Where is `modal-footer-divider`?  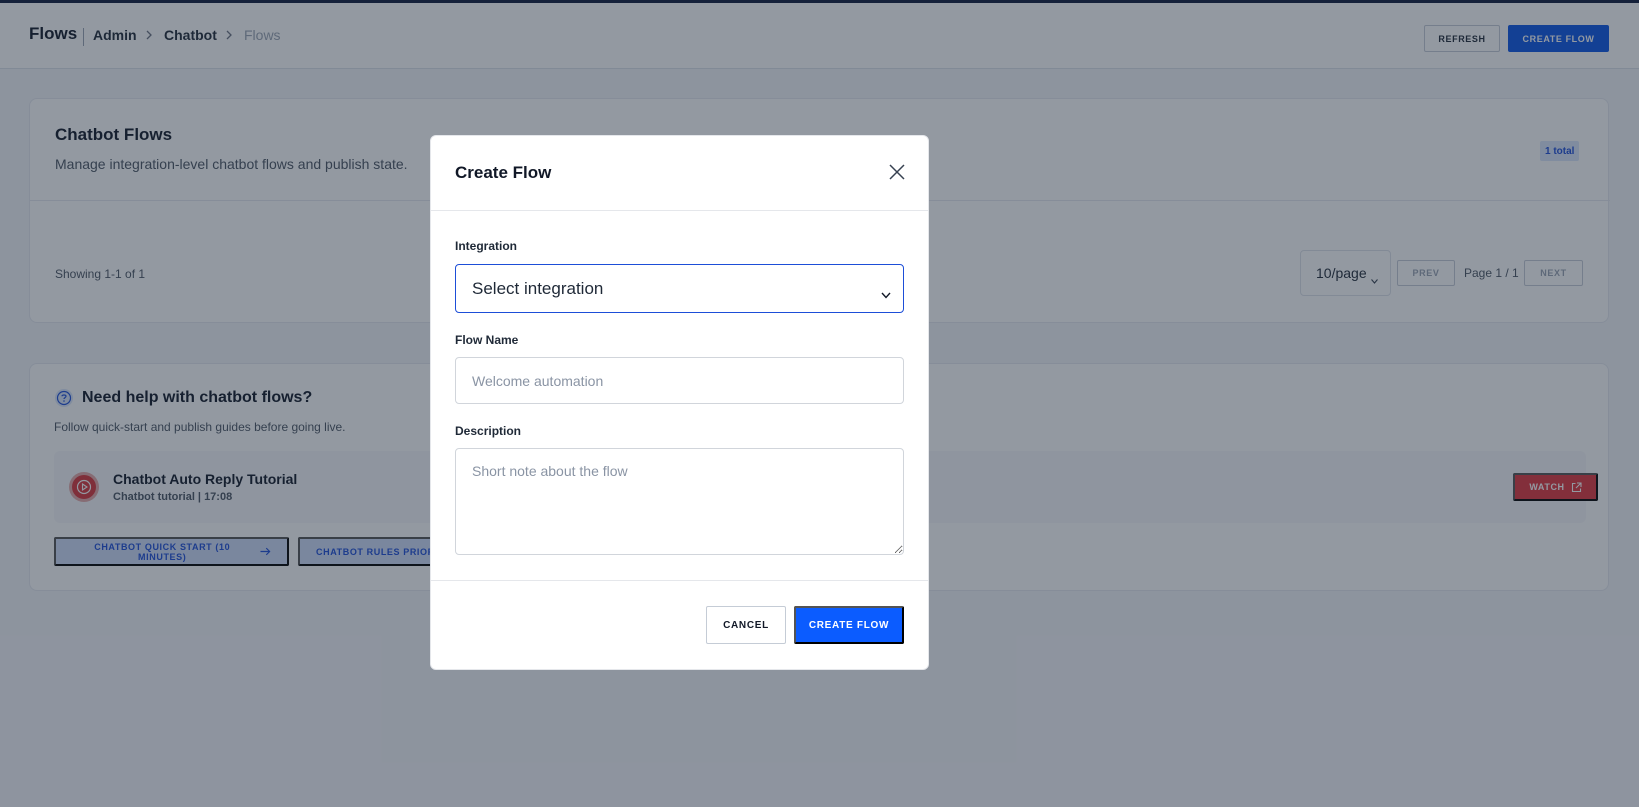 modal-footer-divider is located at coordinates (679, 580).